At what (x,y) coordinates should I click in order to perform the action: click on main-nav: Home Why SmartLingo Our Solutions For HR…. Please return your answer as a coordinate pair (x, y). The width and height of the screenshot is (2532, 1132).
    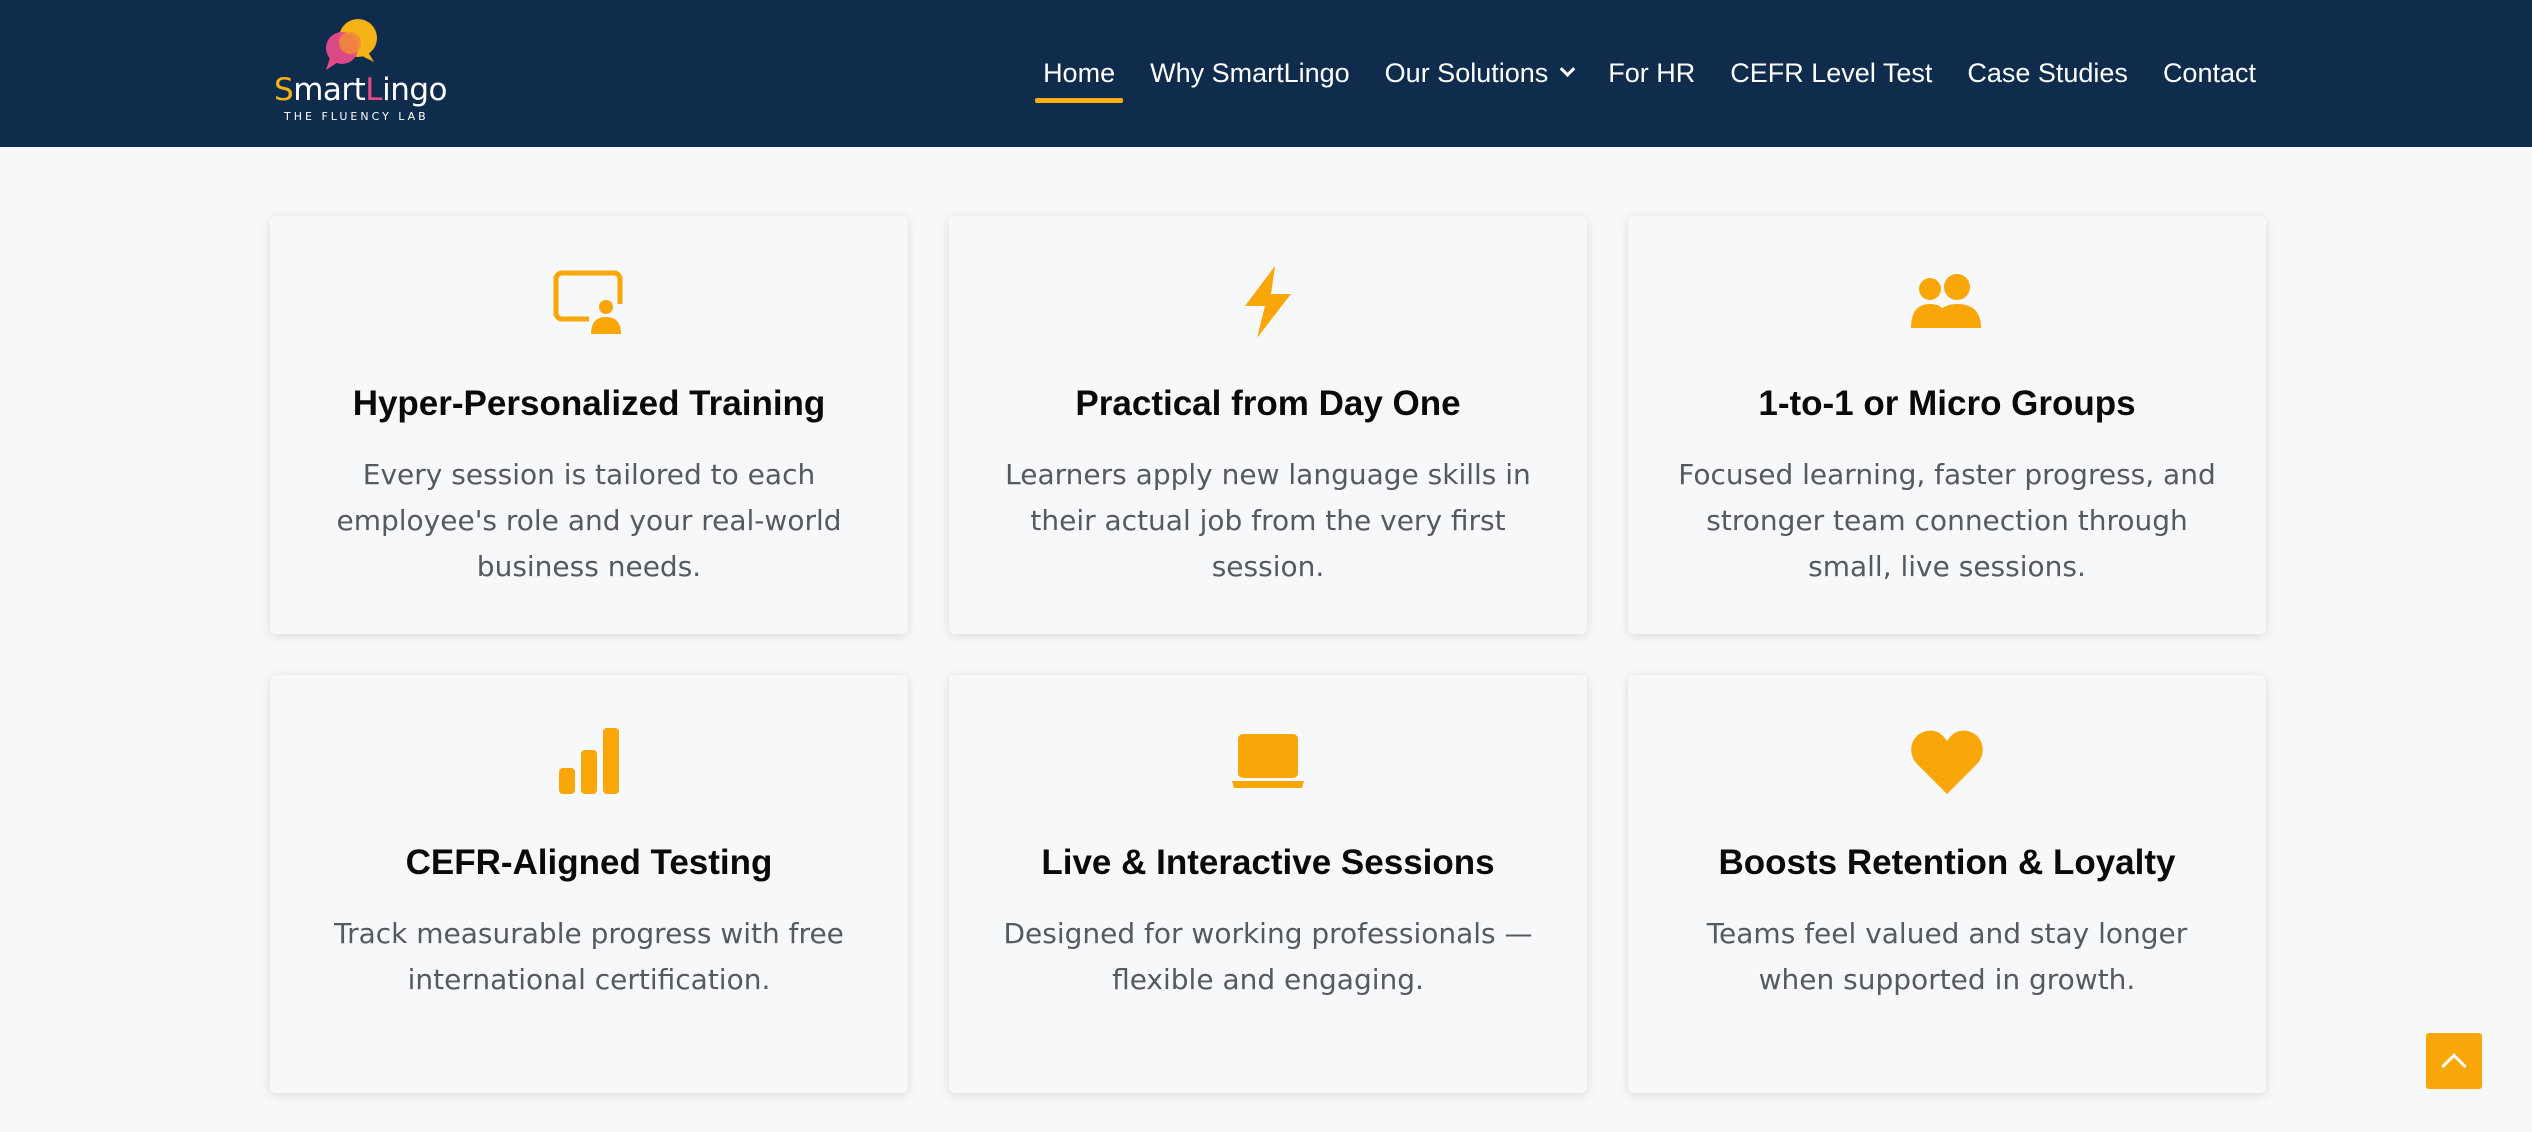
    Looking at the image, I should click on (1632, 73).